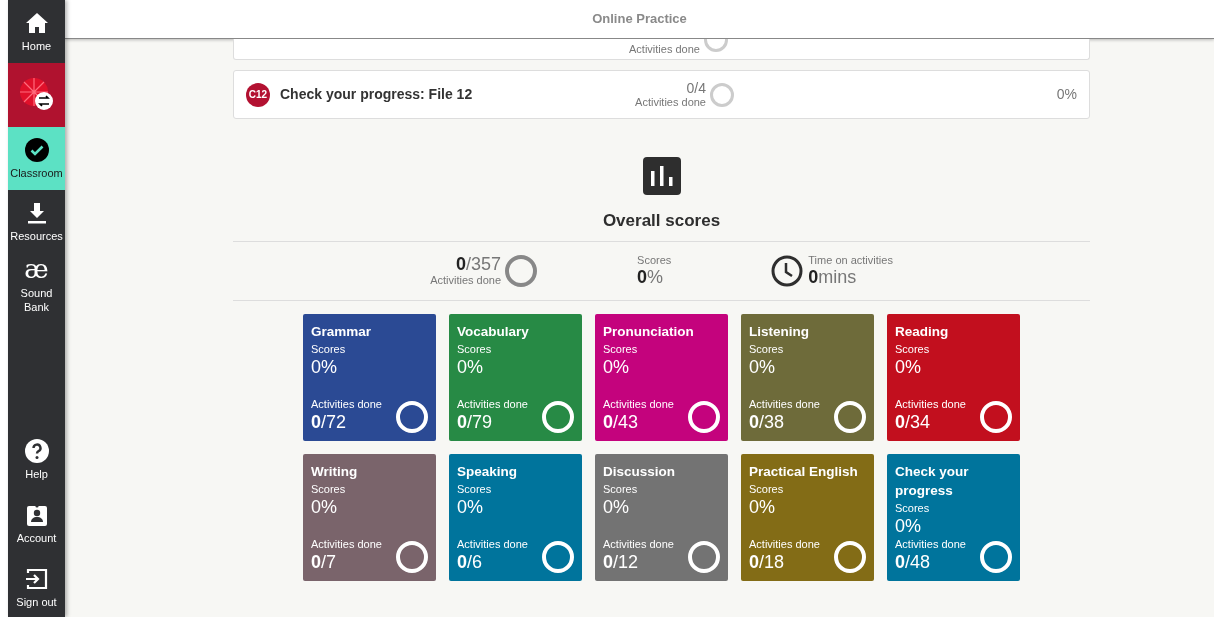 This screenshot has width=1214, height=617. What do you see at coordinates (639, 19) in the screenshot?
I see `header-title: Online Practice` at bounding box center [639, 19].